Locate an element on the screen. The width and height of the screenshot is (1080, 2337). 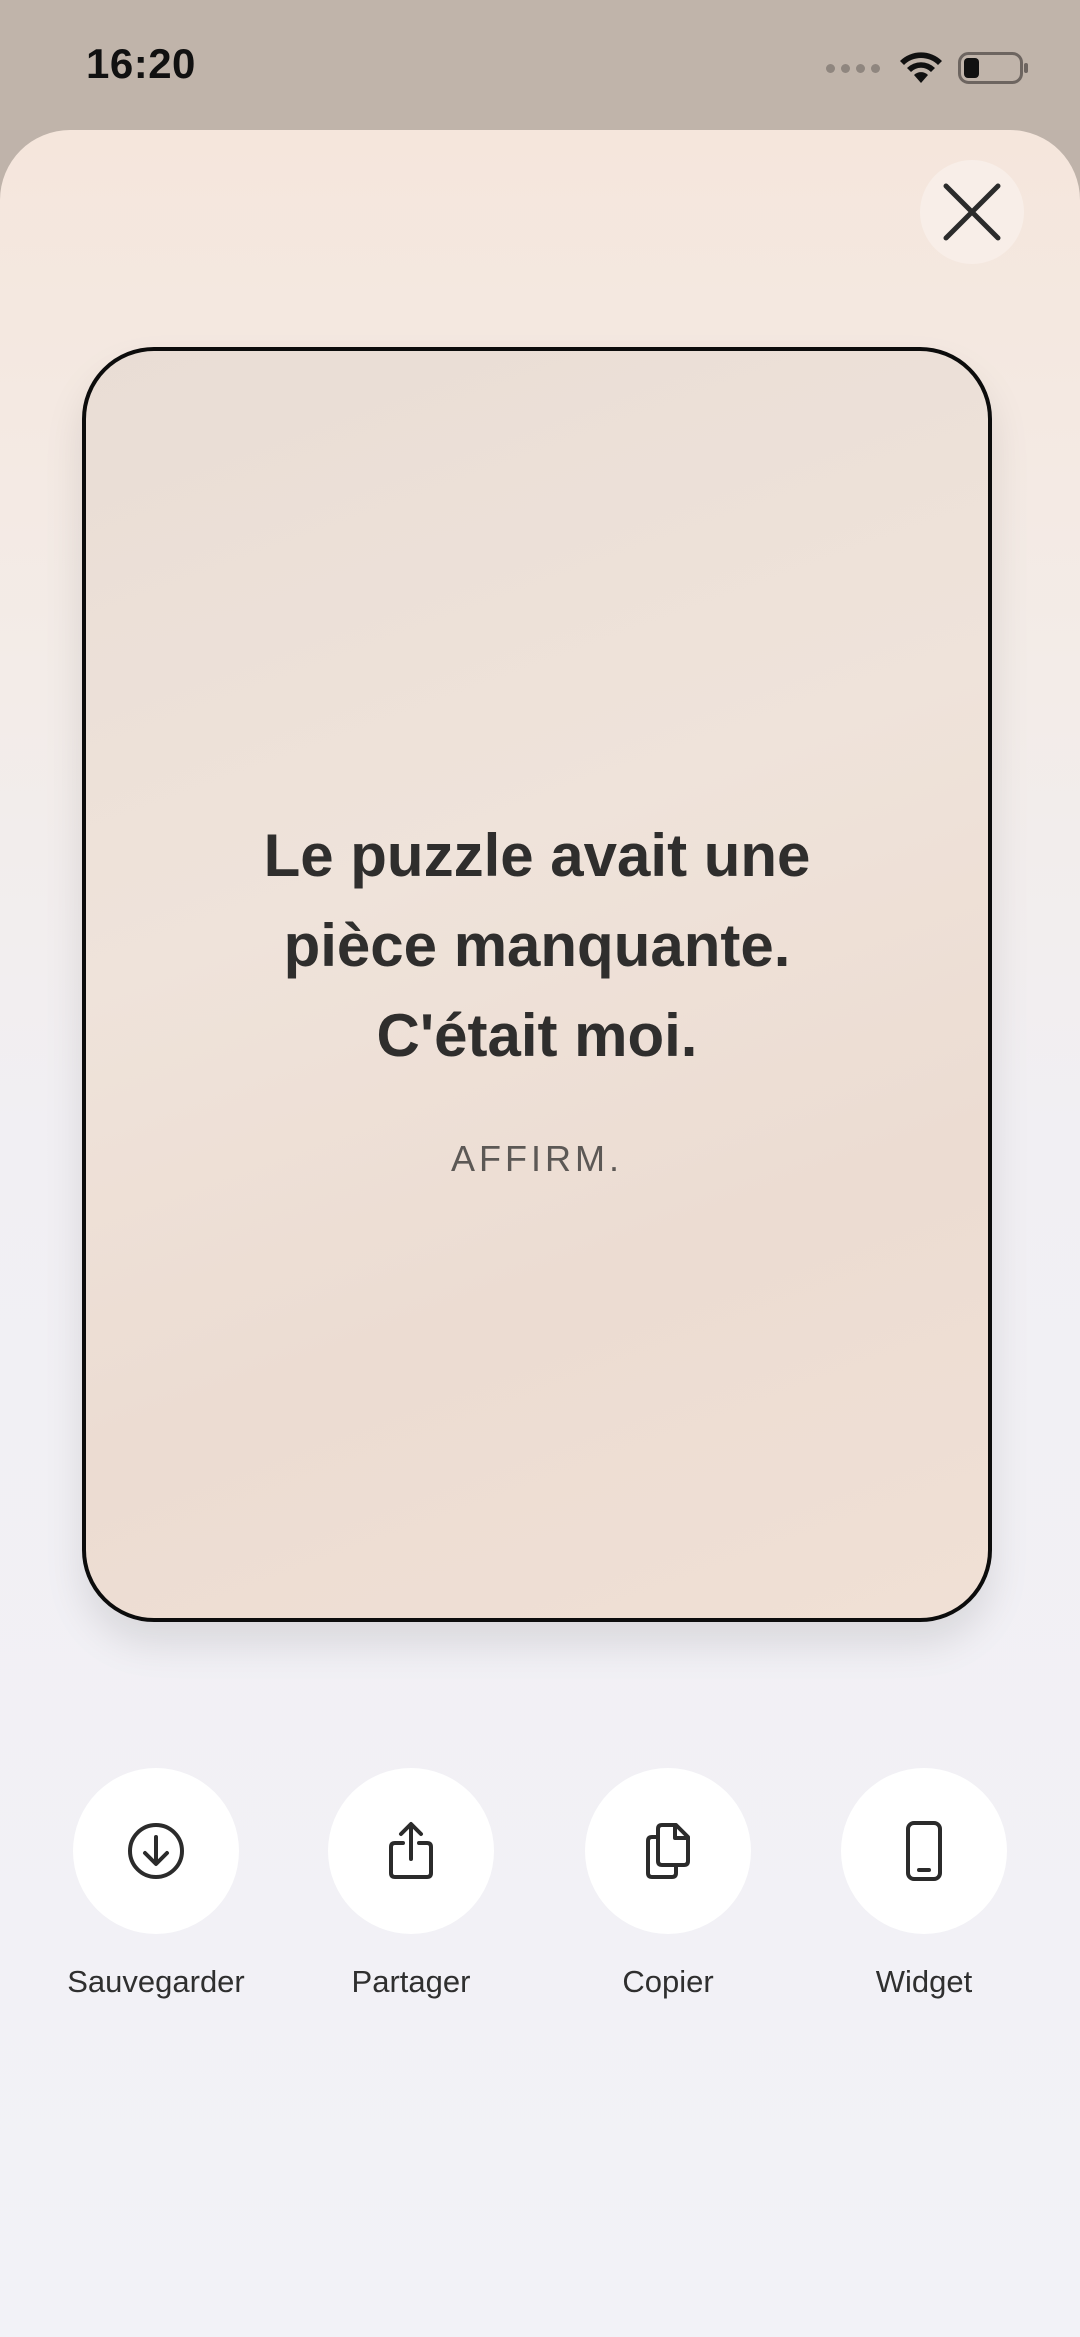
save-button is located at coordinates (156, 1851).